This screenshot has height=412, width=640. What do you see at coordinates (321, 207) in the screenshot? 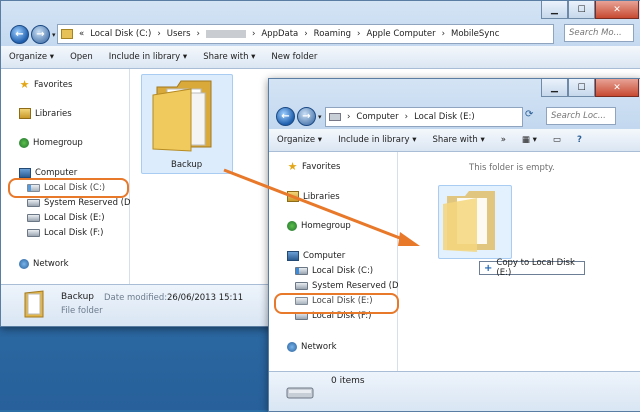
I see `drag-arrow` at bounding box center [321, 207].